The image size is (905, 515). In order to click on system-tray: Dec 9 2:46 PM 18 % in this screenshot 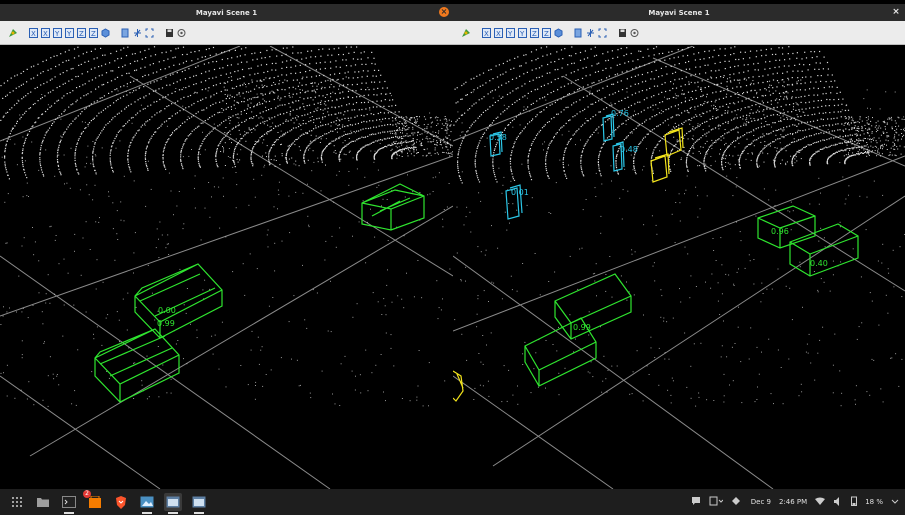, I will do `click(795, 502)`.